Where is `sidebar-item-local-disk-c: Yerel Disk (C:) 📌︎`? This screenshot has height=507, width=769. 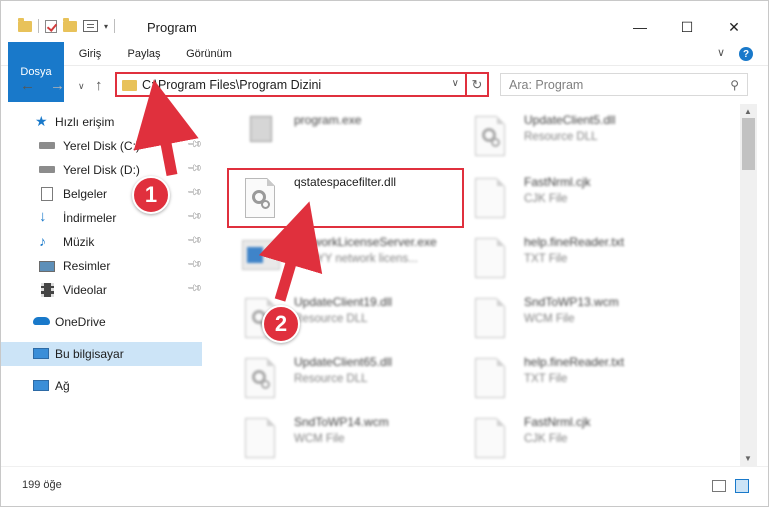
sidebar-item-local-disk-c: Yerel Disk (C:) 📌︎ is located at coordinates (101, 146).